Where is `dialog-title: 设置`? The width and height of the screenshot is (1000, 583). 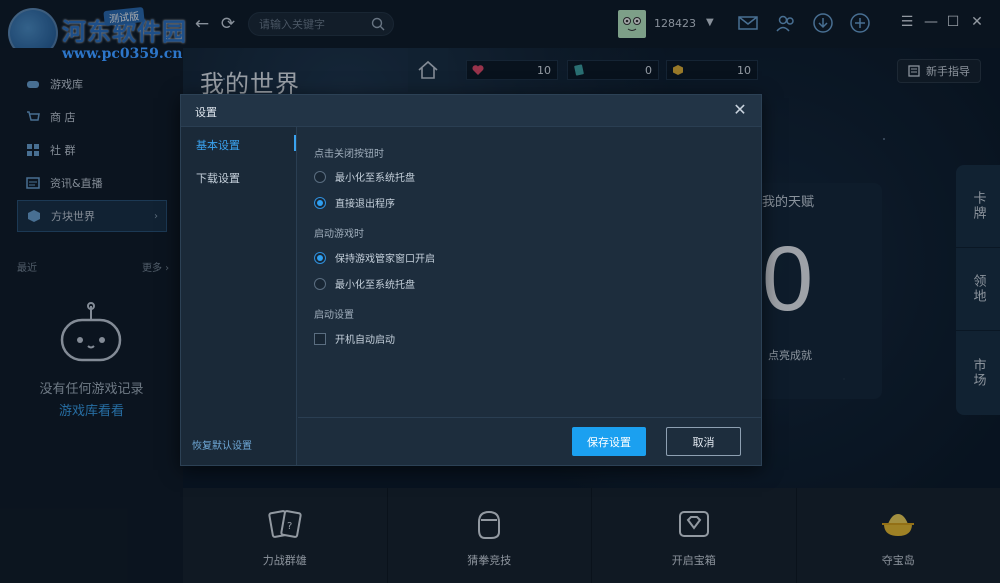 dialog-title: 设置 is located at coordinates (206, 112).